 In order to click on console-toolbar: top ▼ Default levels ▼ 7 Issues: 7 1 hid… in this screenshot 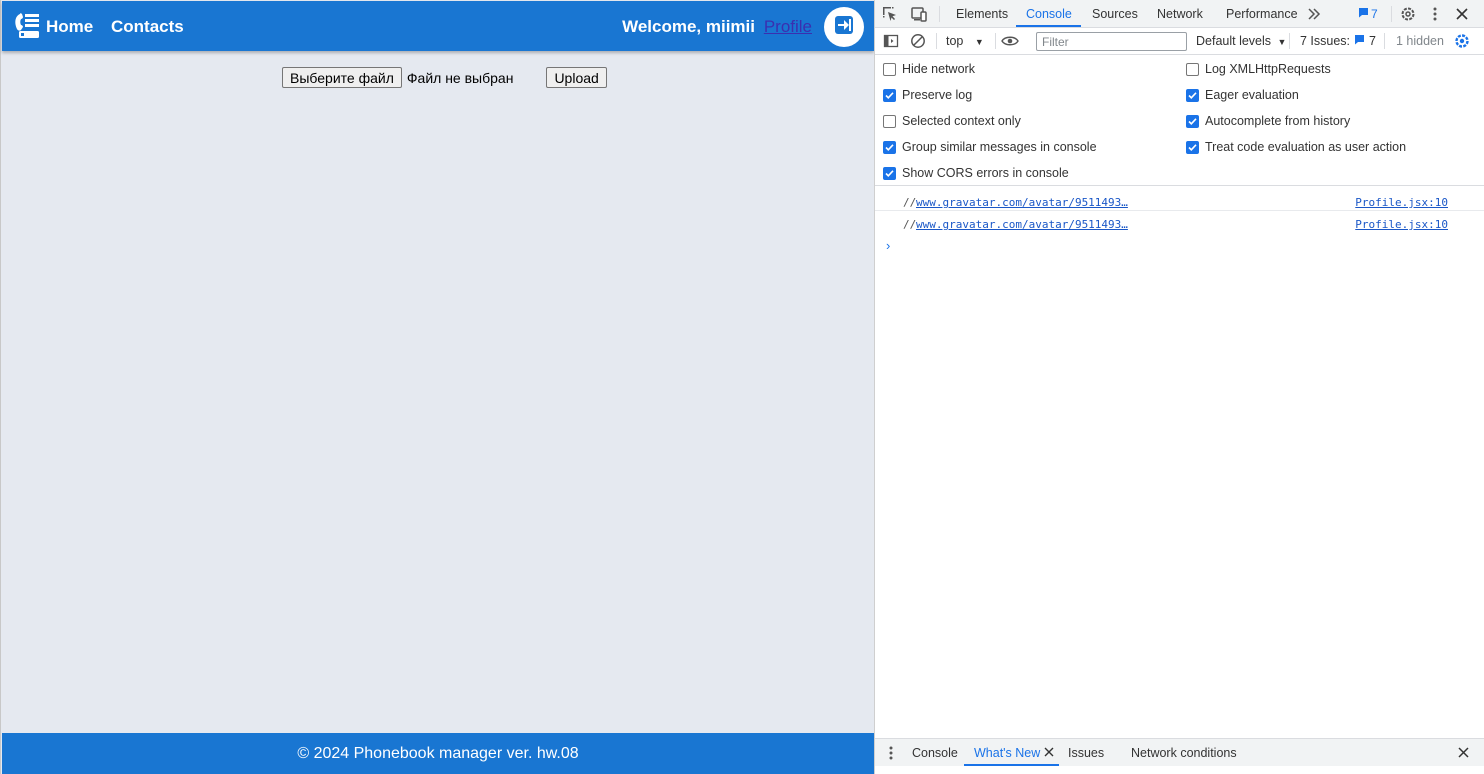, I will do `click(1179, 41)`.